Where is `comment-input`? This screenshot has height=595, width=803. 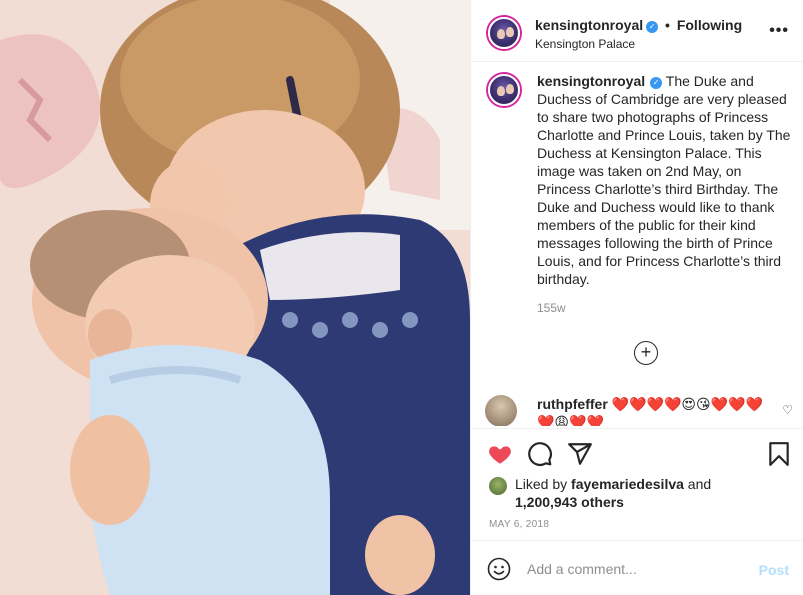 comment-input is located at coordinates (637, 569).